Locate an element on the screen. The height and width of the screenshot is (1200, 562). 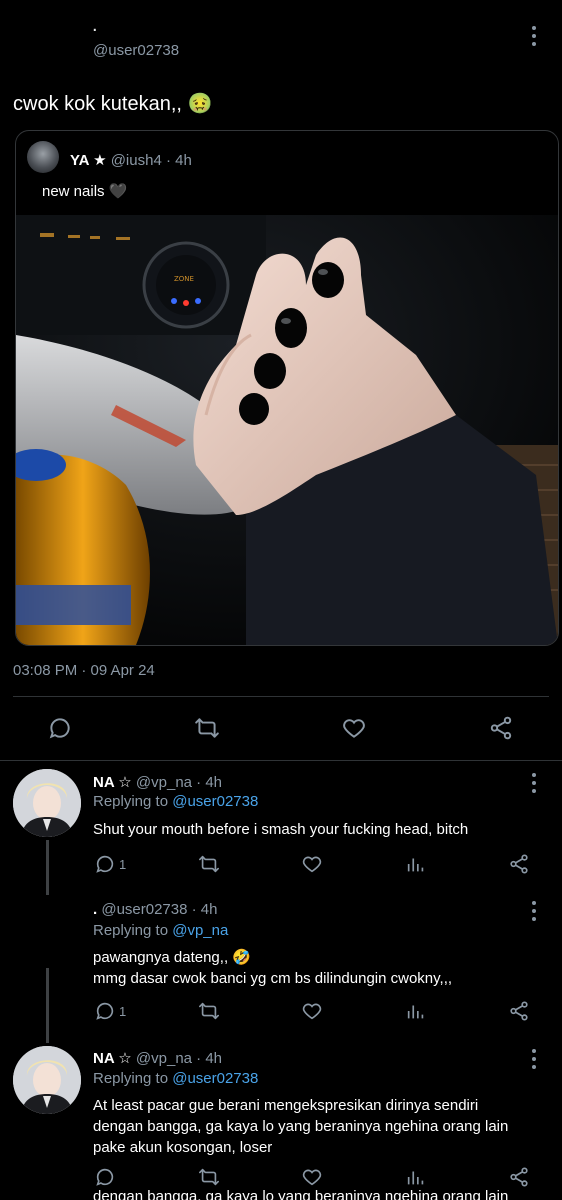
reply-text-line: pake akun kosongan, loser is located at coordinates (183, 1147).